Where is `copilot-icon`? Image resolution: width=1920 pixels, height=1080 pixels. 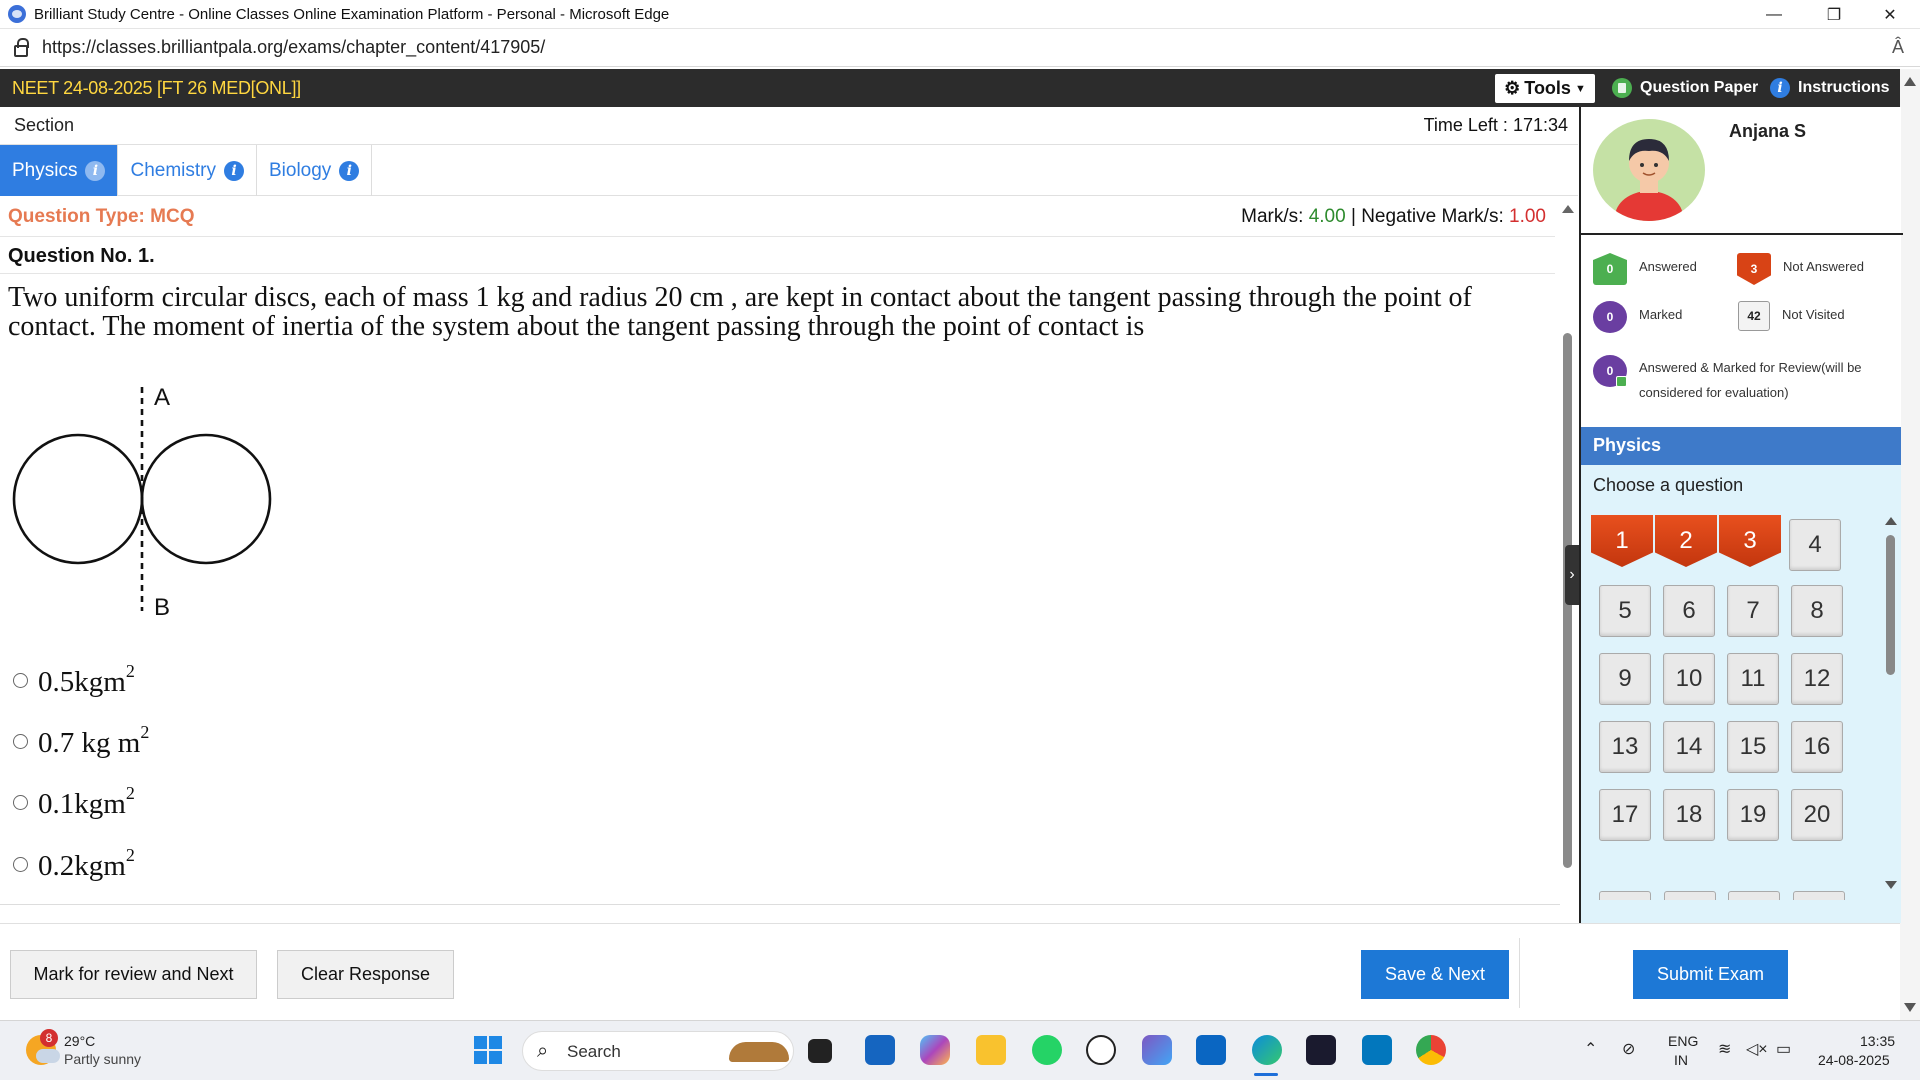 copilot-icon is located at coordinates (935, 1050).